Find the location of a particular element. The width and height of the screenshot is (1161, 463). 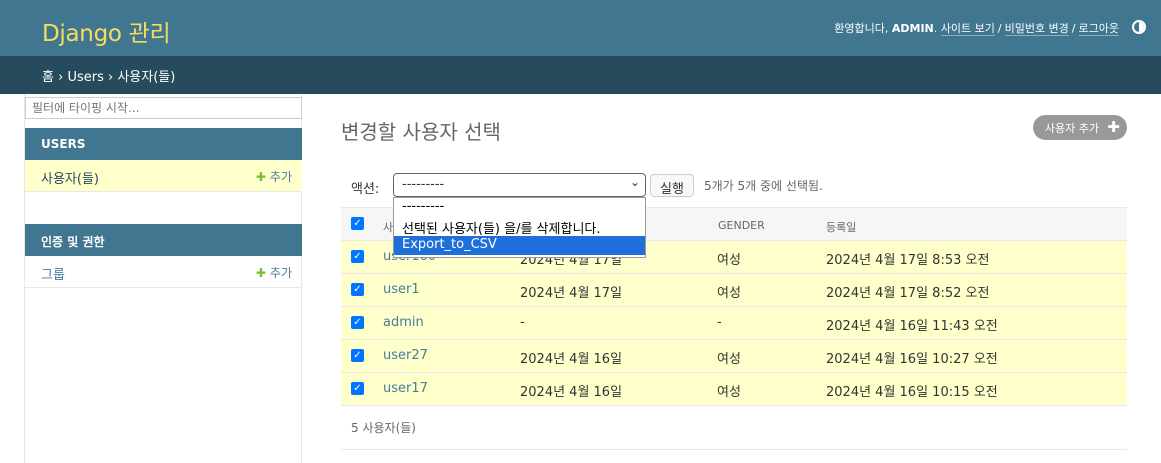

theme-toggle-icon is located at coordinates (1139, 27).